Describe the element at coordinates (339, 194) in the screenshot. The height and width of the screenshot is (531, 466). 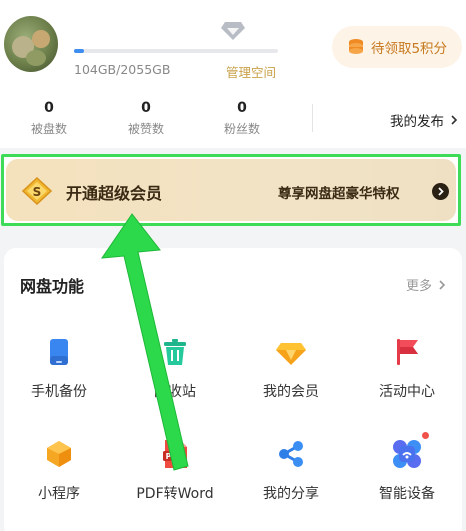
I see `super-vip-description: 尊享网盘超豪华特权` at that location.